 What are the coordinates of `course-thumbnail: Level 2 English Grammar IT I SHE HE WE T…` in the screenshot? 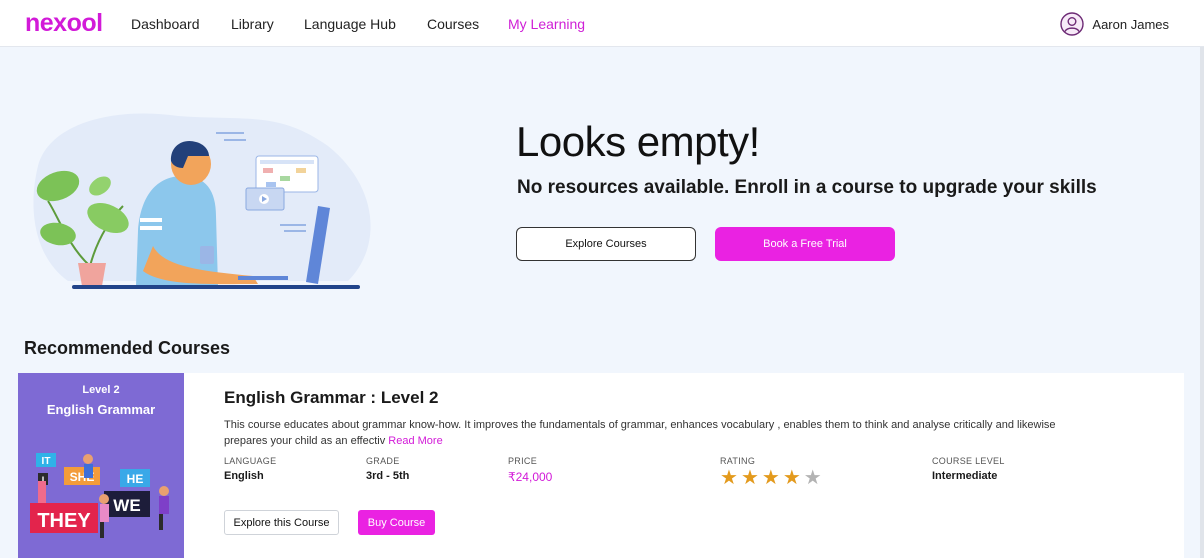 It's located at (101, 465).